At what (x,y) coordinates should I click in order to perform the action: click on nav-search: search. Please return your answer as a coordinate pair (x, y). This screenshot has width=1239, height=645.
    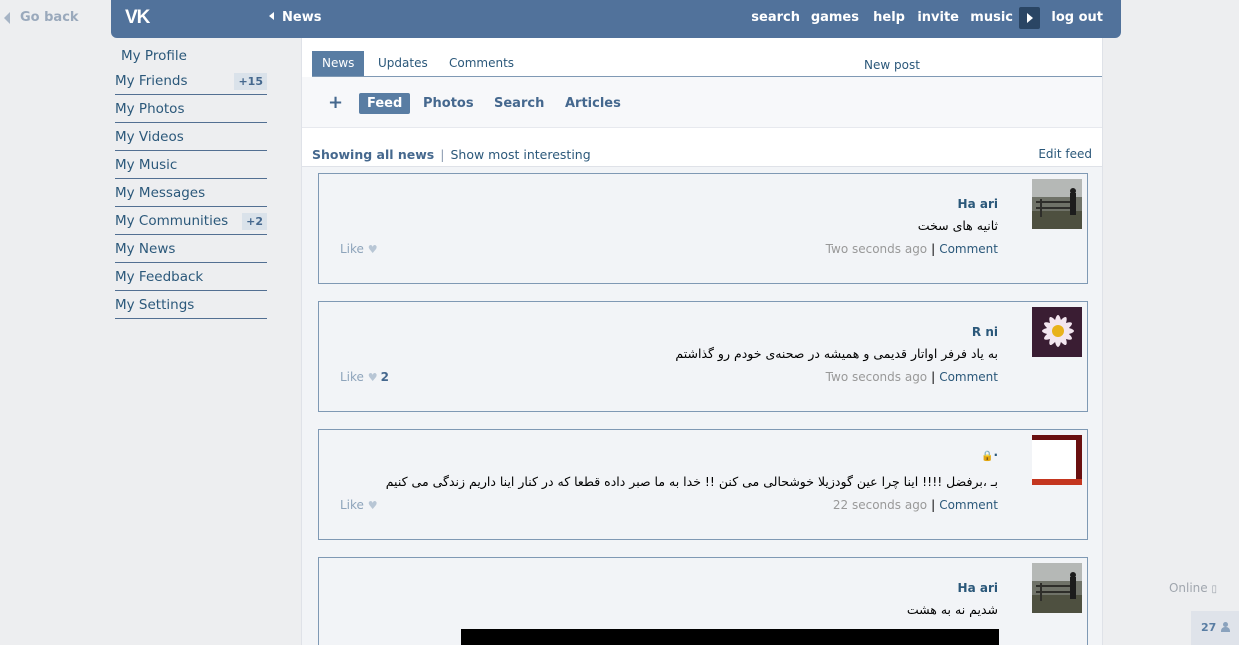
    Looking at the image, I should click on (775, 17).